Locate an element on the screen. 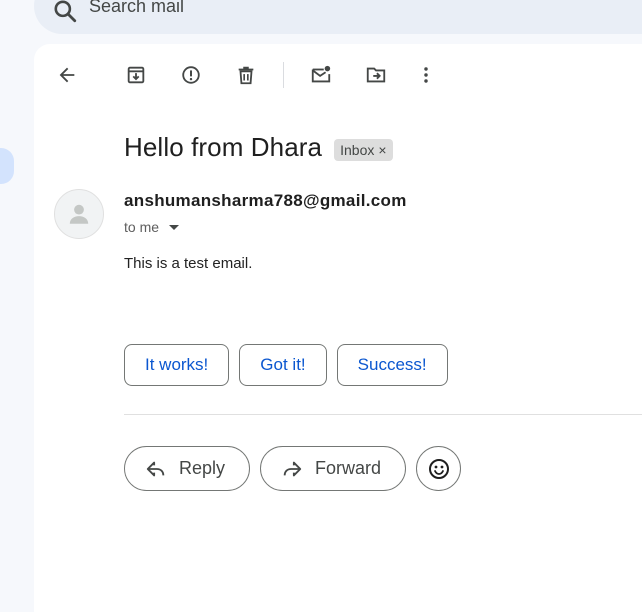  sender-email: anshumansharma788@gmail.com is located at coordinates (265, 201).